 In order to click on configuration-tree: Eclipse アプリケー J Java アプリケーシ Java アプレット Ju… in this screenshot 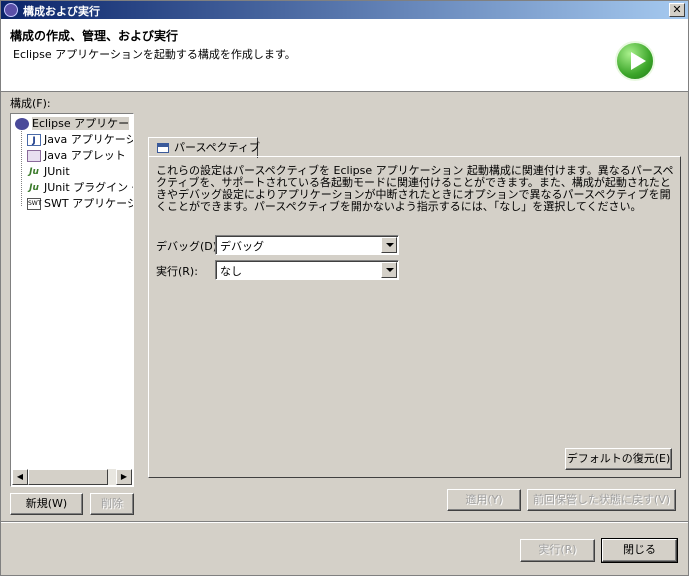, I will do `click(72, 300)`.